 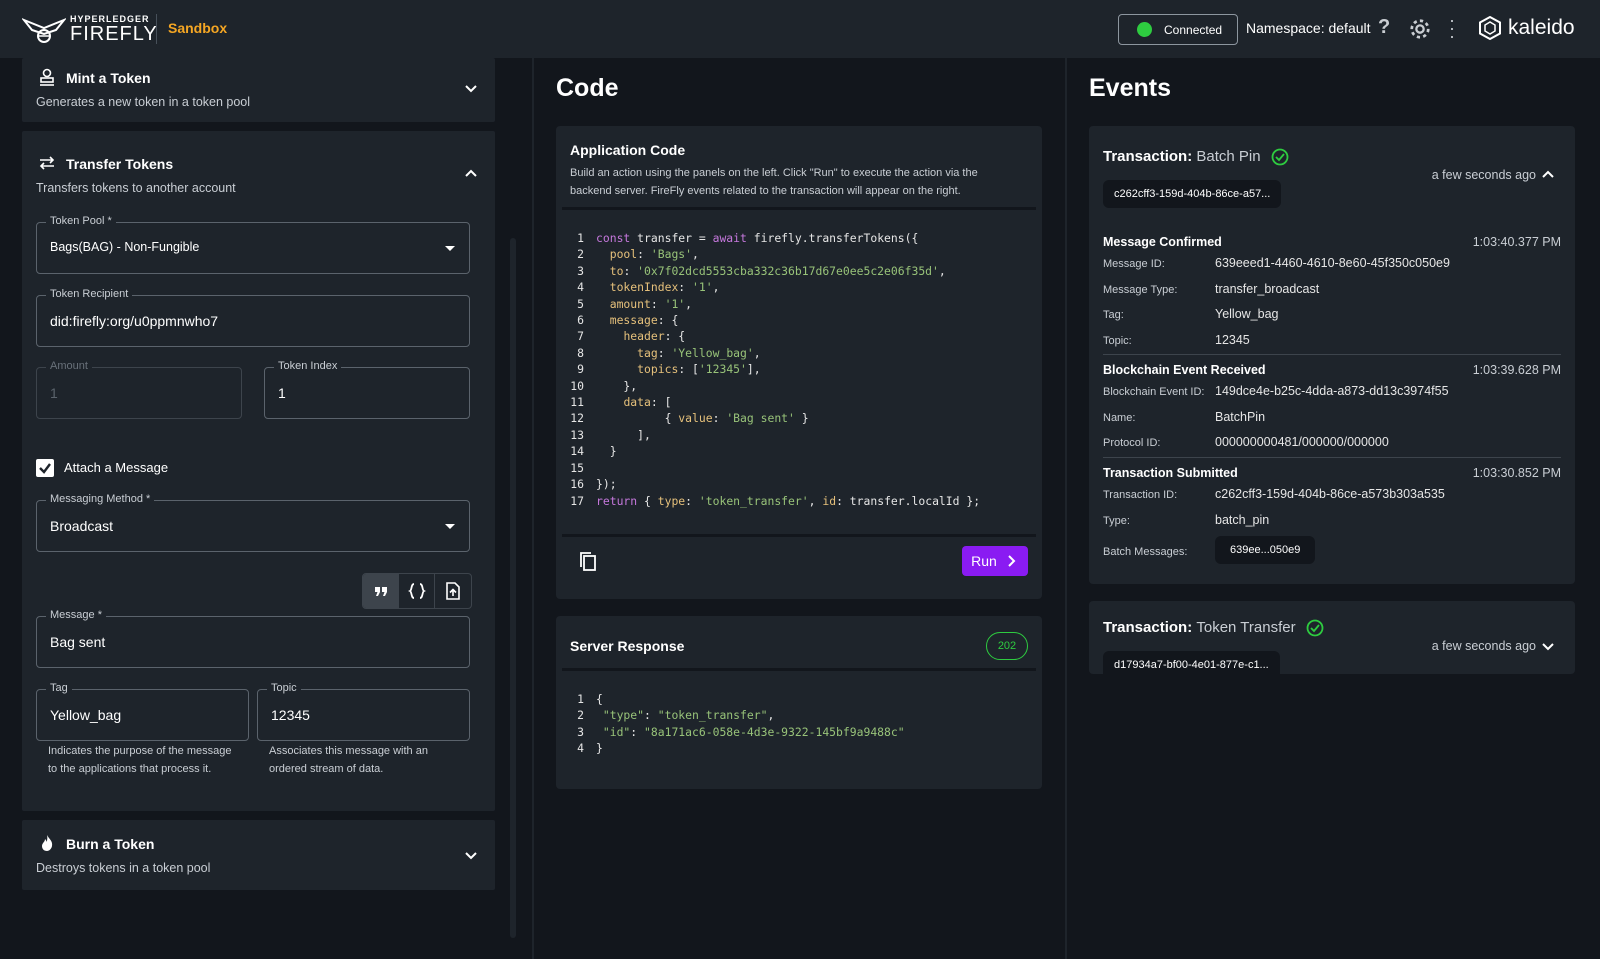 What do you see at coordinates (114, 33) in the screenshot?
I see `logo-big-text: FIREFLY` at bounding box center [114, 33].